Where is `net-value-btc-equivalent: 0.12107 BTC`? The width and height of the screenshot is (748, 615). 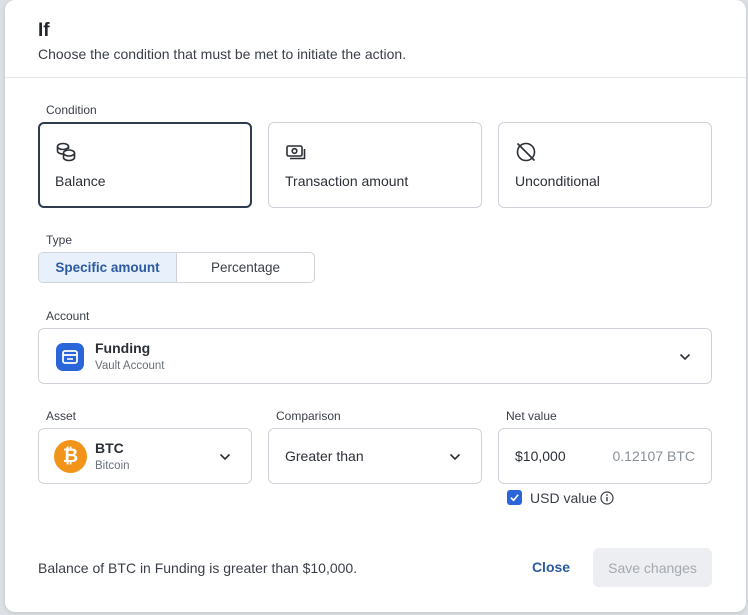
net-value-btc-equivalent: 0.12107 BTC is located at coordinates (654, 456).